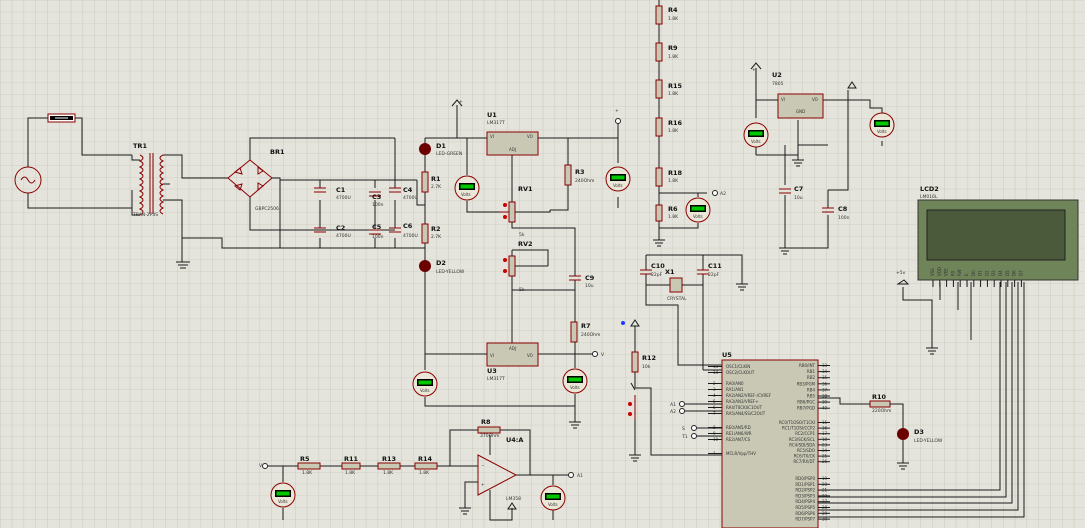  I want to click on d2-value: LED-YELLOW, so click(450, 272).